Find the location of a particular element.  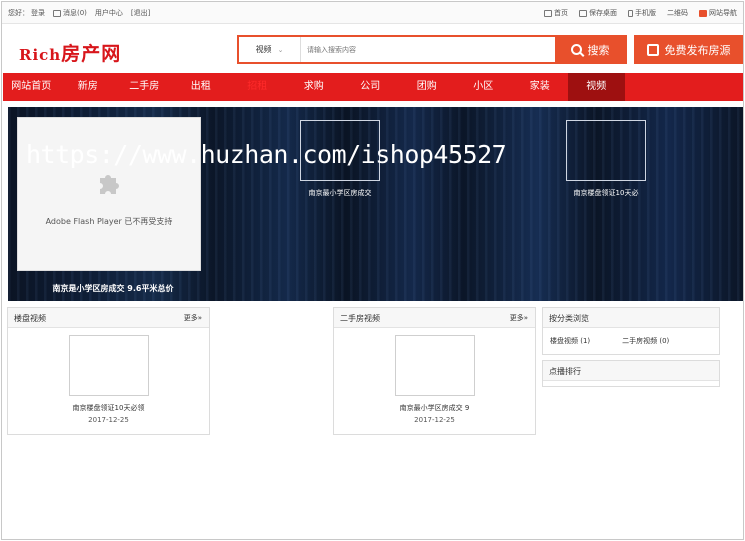

greeting-text: 您好： 登录 is located at coordinates (26, 13).